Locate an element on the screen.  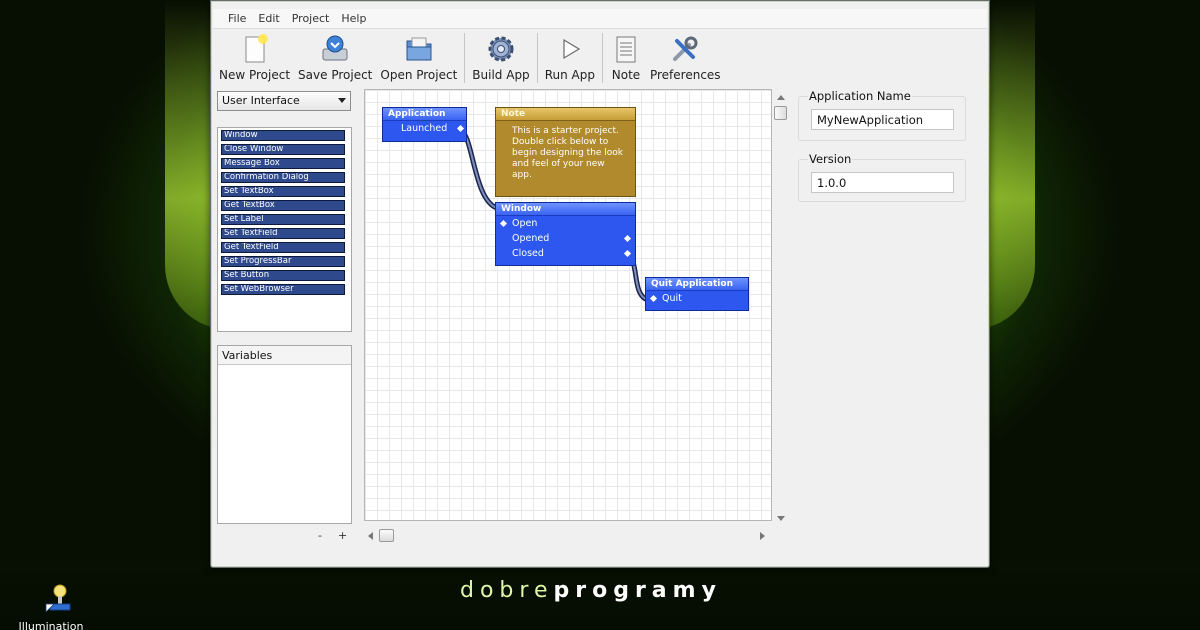
watermark-light-text: dobre is located at coordinates (507, 590).